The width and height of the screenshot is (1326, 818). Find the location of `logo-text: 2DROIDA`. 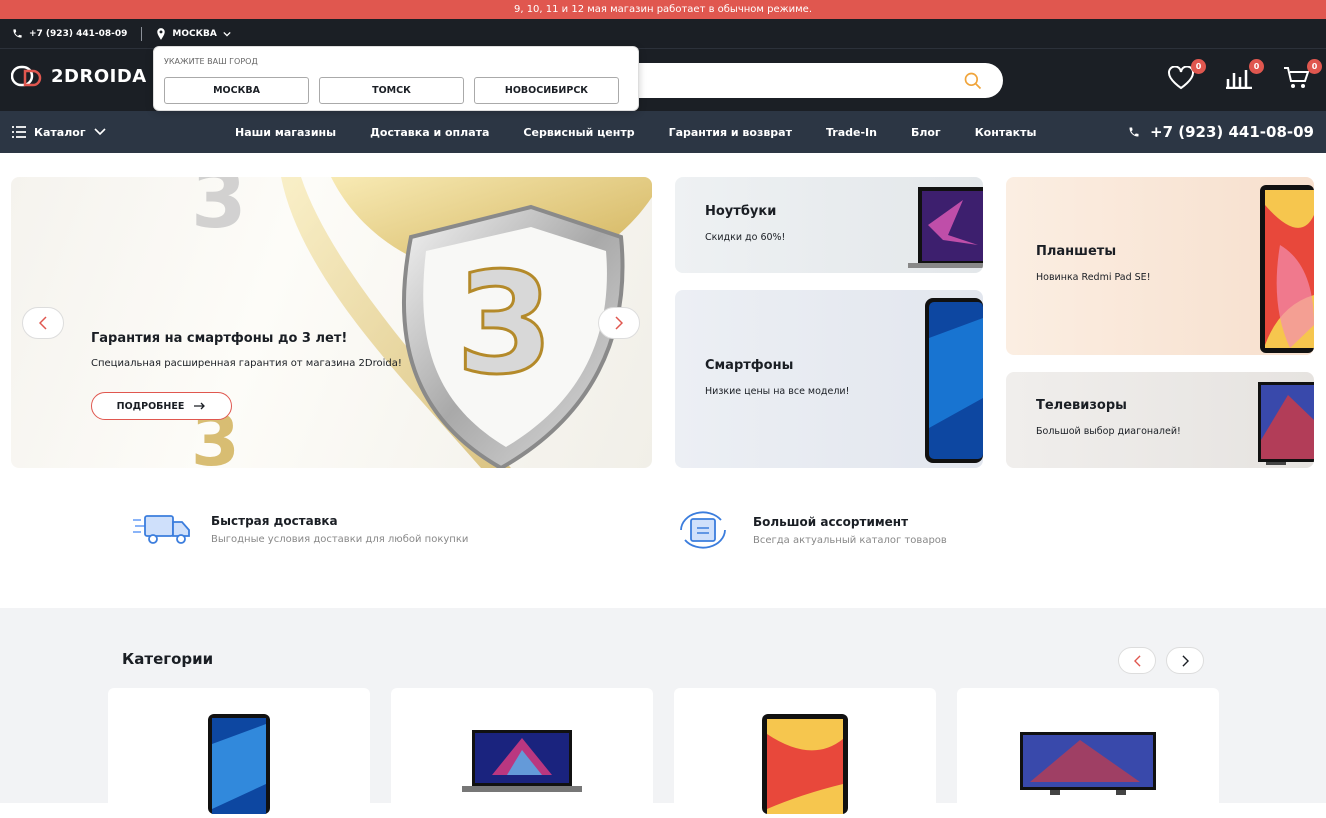

logo-text: 2DROIDA is located at coordinates (99, 76).